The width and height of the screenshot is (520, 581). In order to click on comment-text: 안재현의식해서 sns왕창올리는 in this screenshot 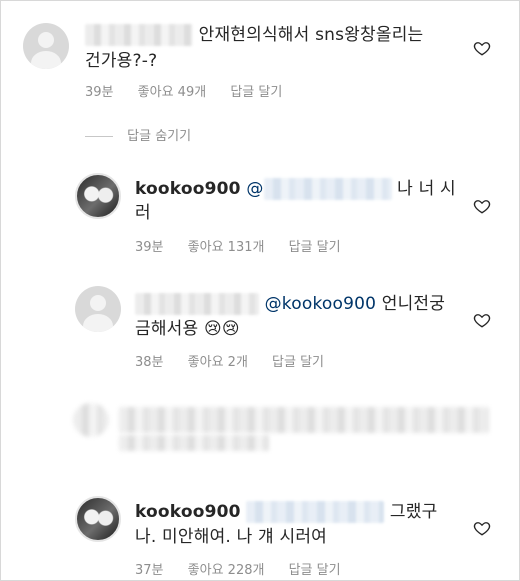, I will do `click(254, 35)`.